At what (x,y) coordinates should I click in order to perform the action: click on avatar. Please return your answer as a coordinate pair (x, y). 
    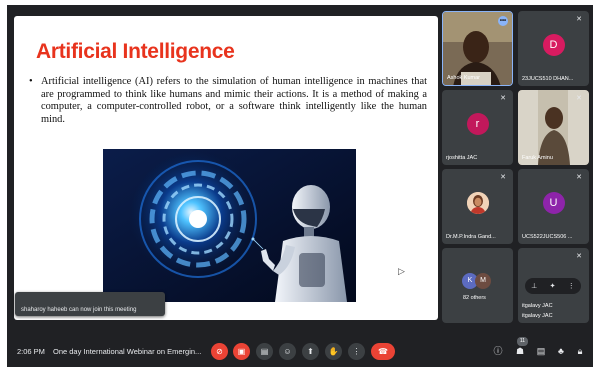
    Looking at the image, I should click on (477, 202).